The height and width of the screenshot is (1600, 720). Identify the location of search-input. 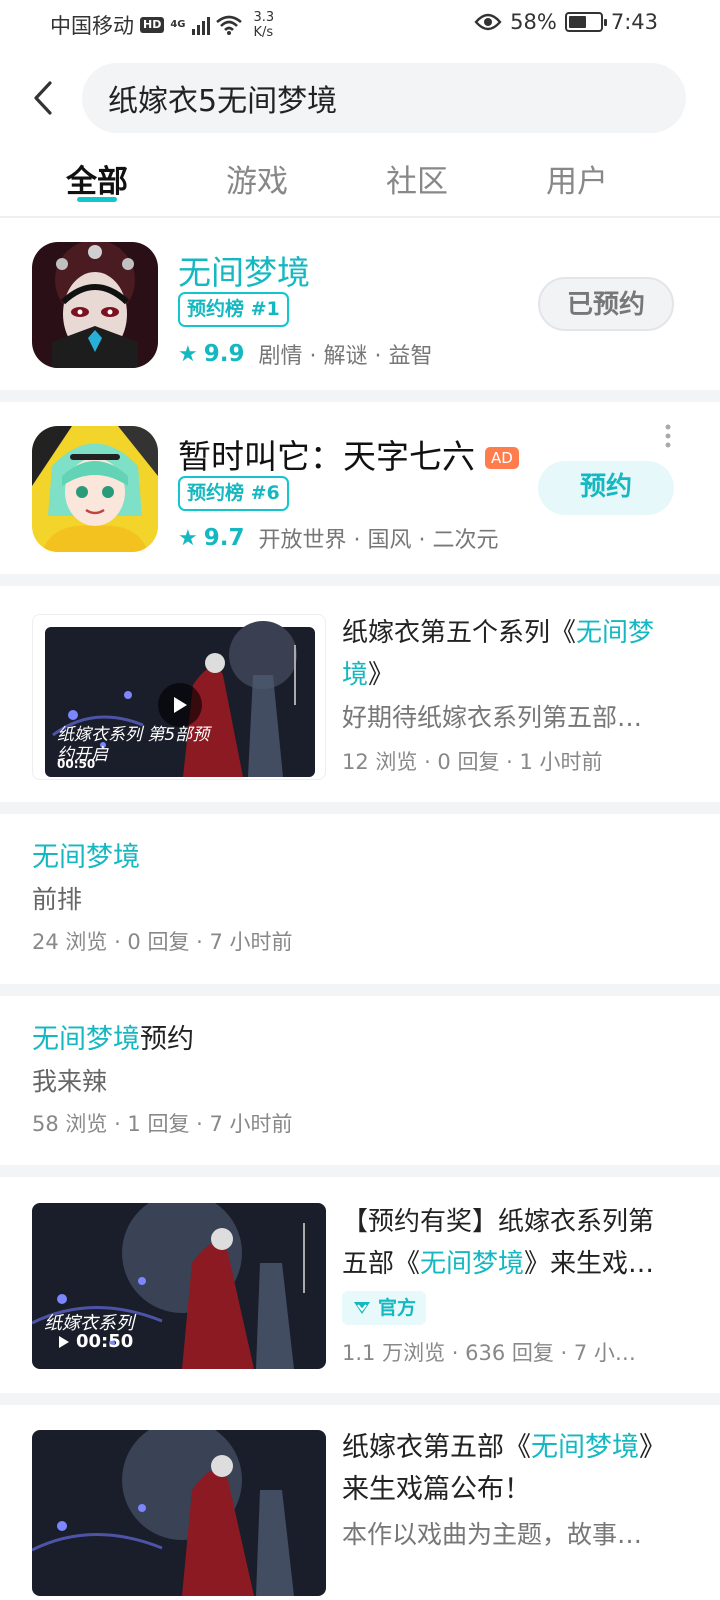
(384, 98).